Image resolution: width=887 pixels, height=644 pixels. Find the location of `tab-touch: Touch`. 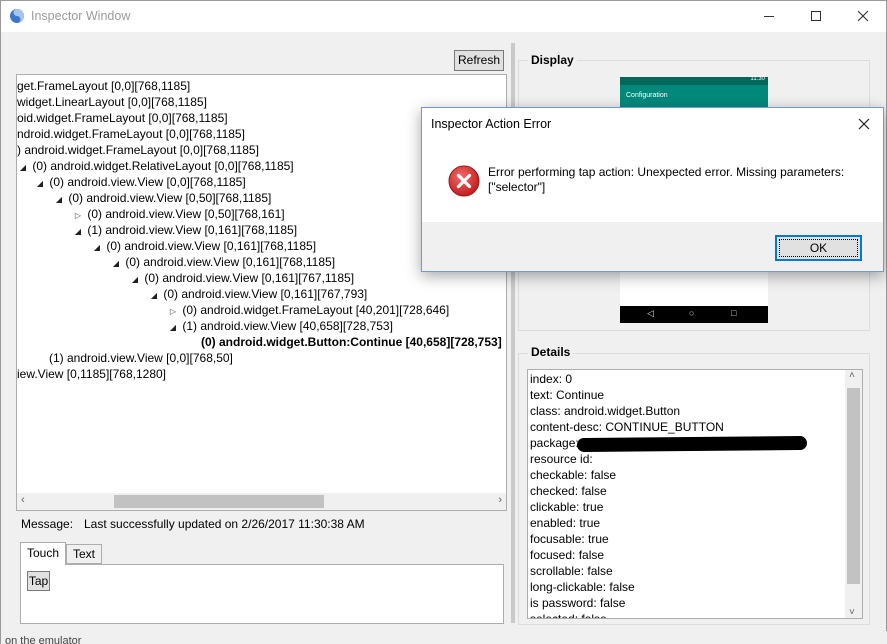

tab-touch: Touch is located at coordinates (43, 553).